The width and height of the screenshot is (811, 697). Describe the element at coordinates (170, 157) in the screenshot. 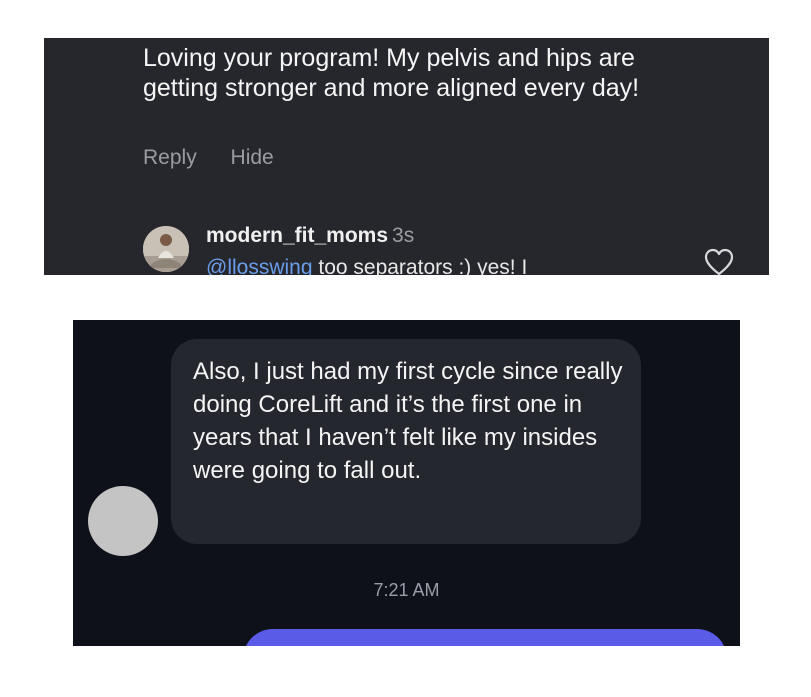

I see `reply-button: Reply` at that location.